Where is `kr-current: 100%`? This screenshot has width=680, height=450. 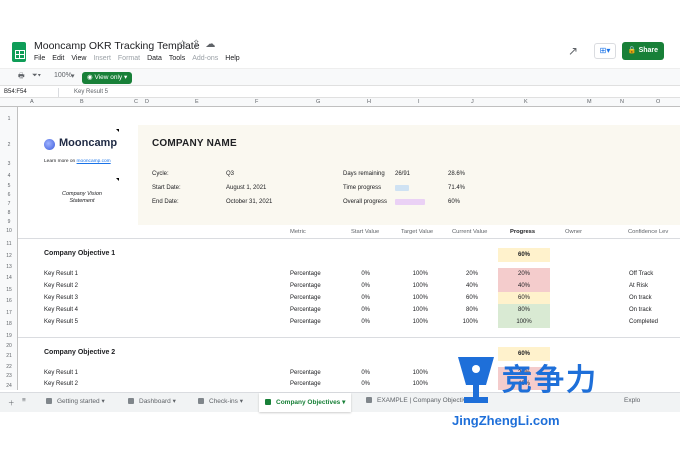
kr-current: 100% is located at coordinates (460, 322).